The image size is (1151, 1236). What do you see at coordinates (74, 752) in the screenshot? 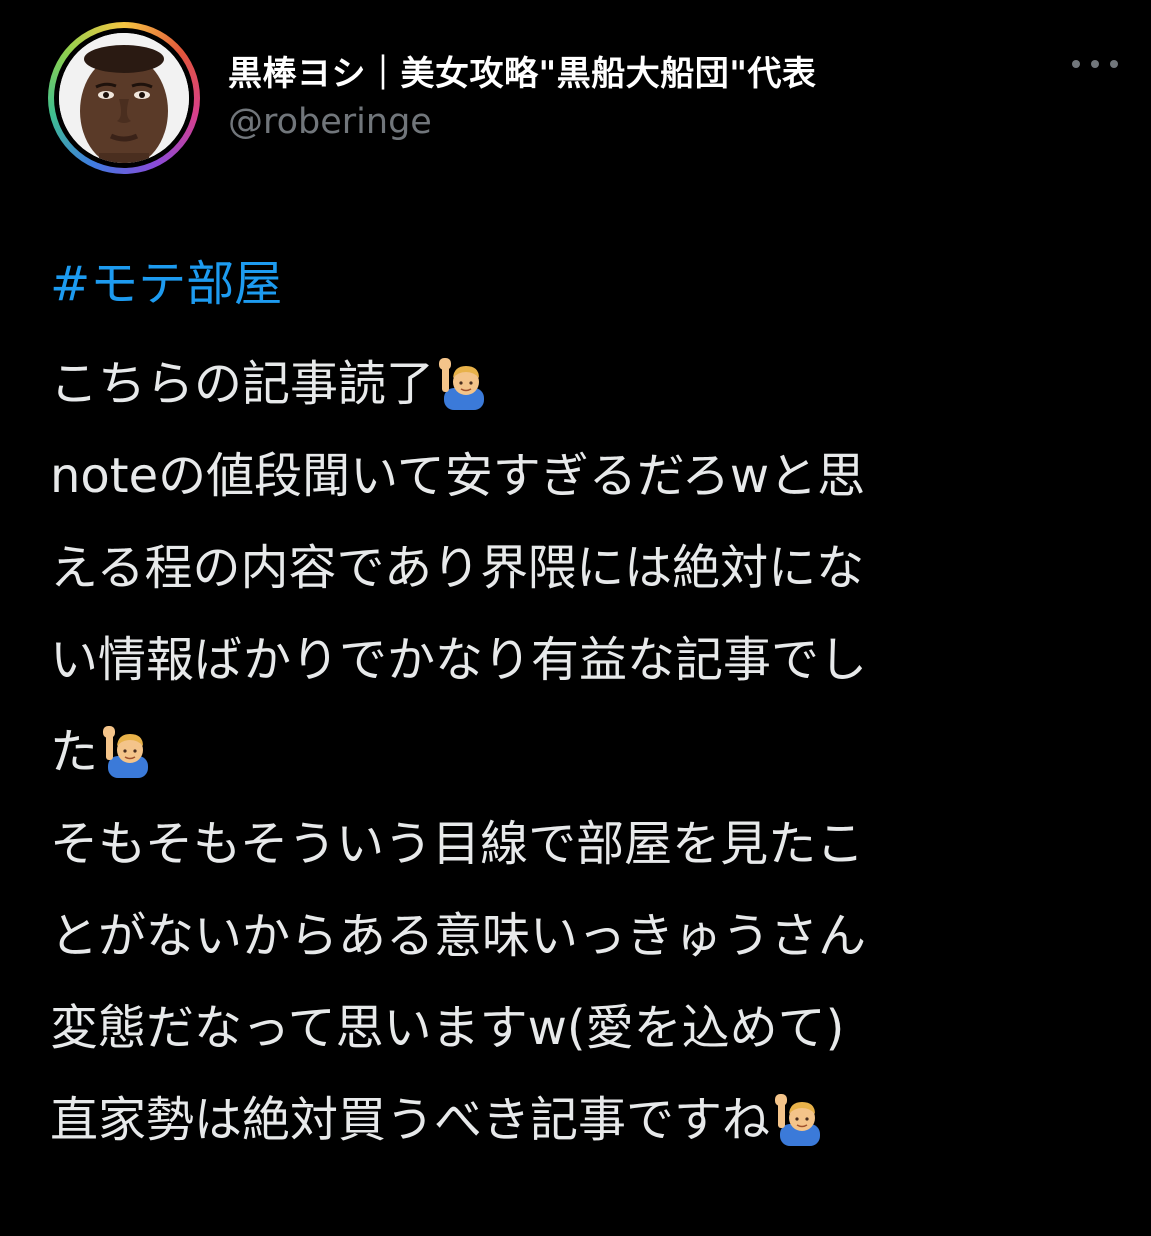
I see `tweet-line-text: た` at bounding box center [74, 752].